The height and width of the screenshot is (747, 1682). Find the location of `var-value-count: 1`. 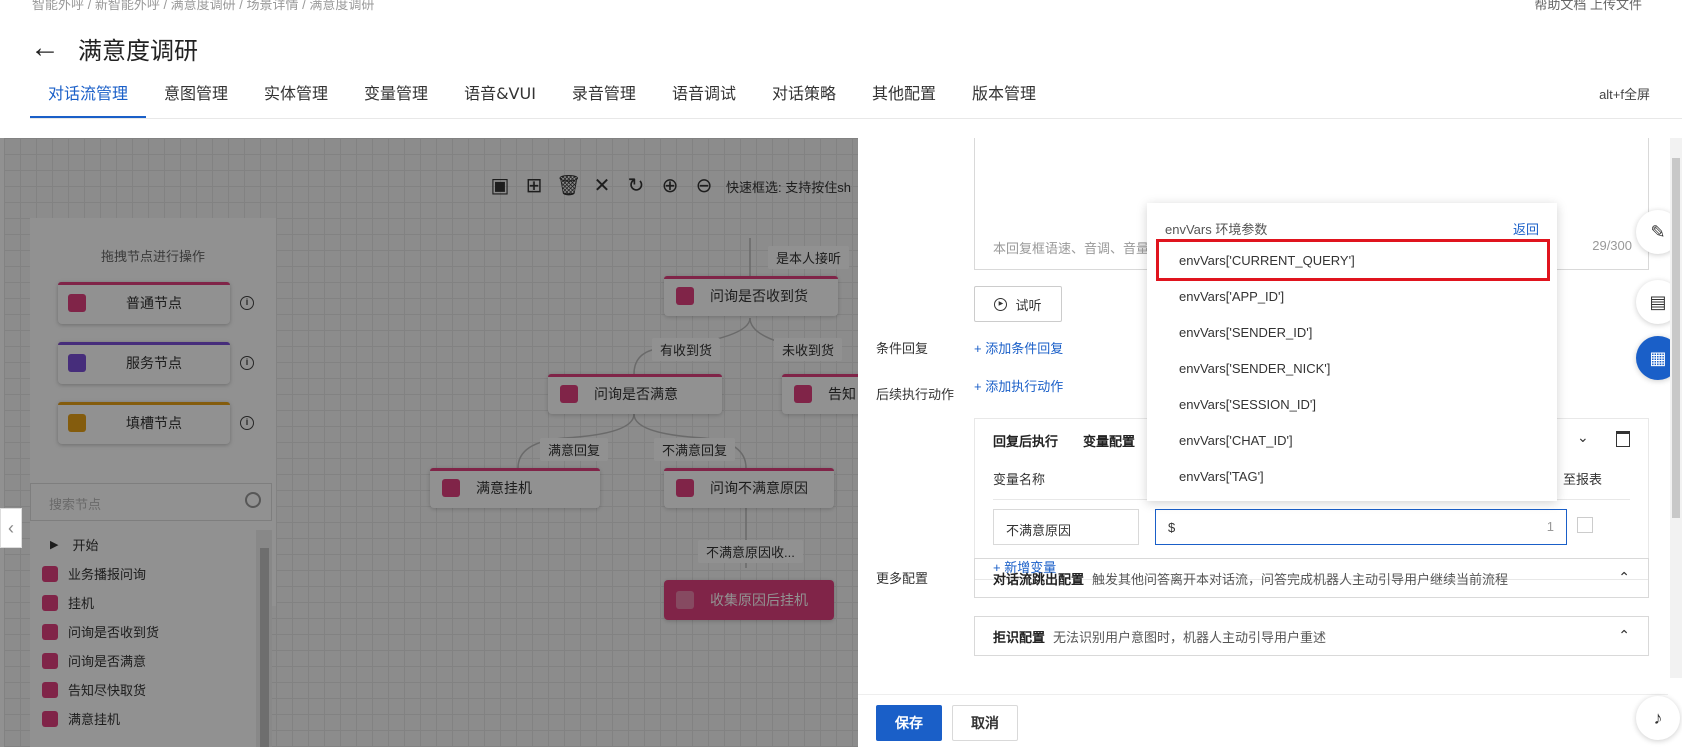

var-value-count: 1 is located at coordinates (1550, 526).